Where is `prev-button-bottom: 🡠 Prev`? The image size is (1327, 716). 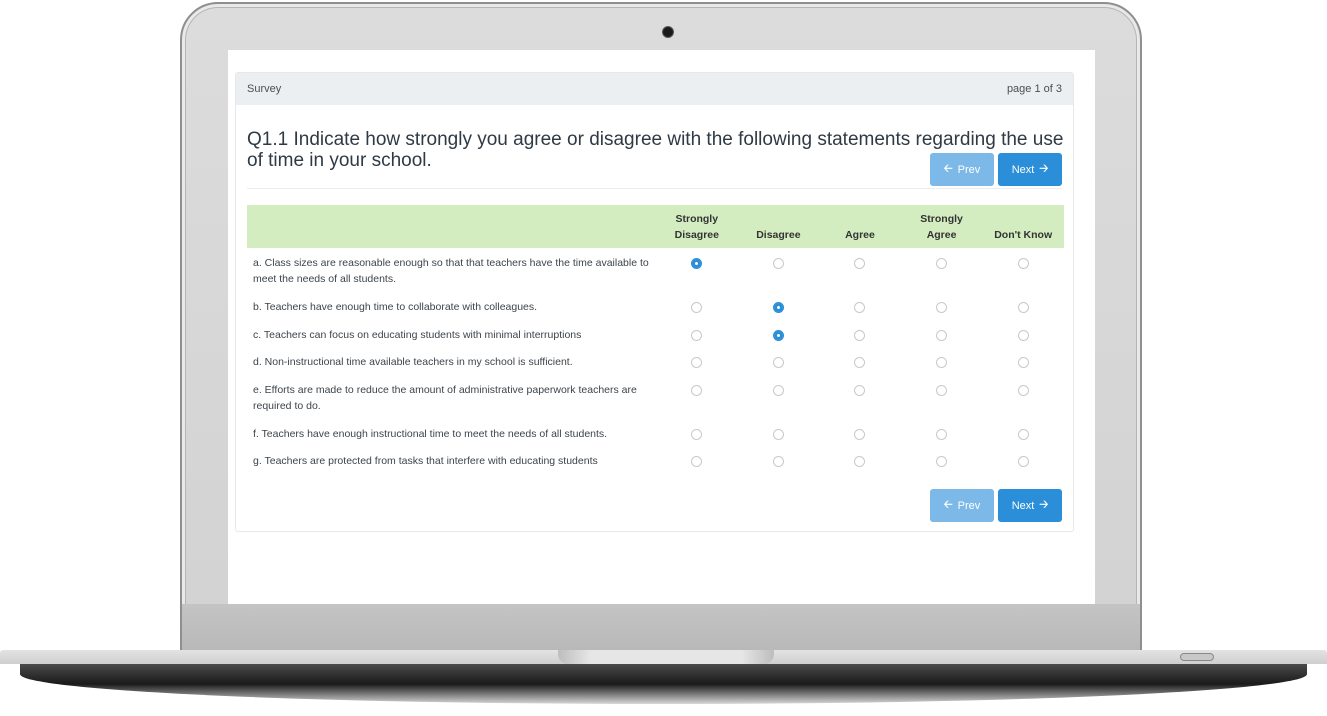 prev-button-bottom: 🡠 Prev is located at coordinates (962, 505).